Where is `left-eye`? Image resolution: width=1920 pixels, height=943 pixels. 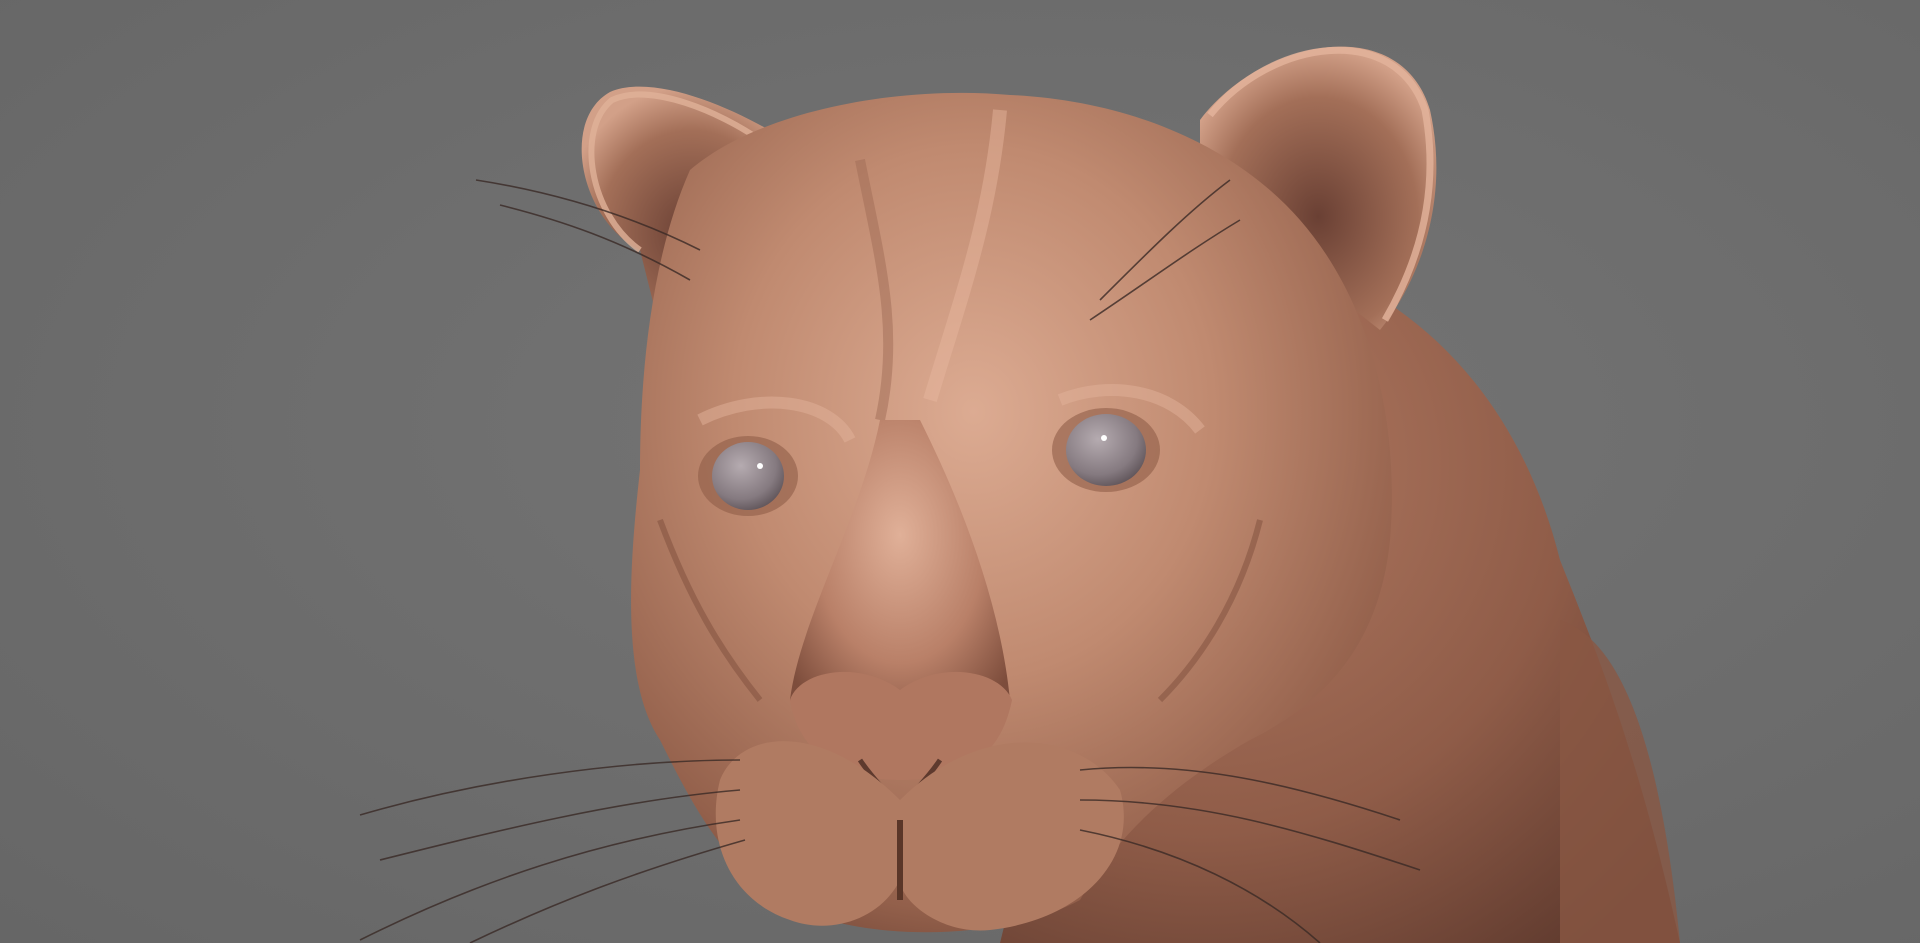
left-eye is located at coordinates (748, 476).